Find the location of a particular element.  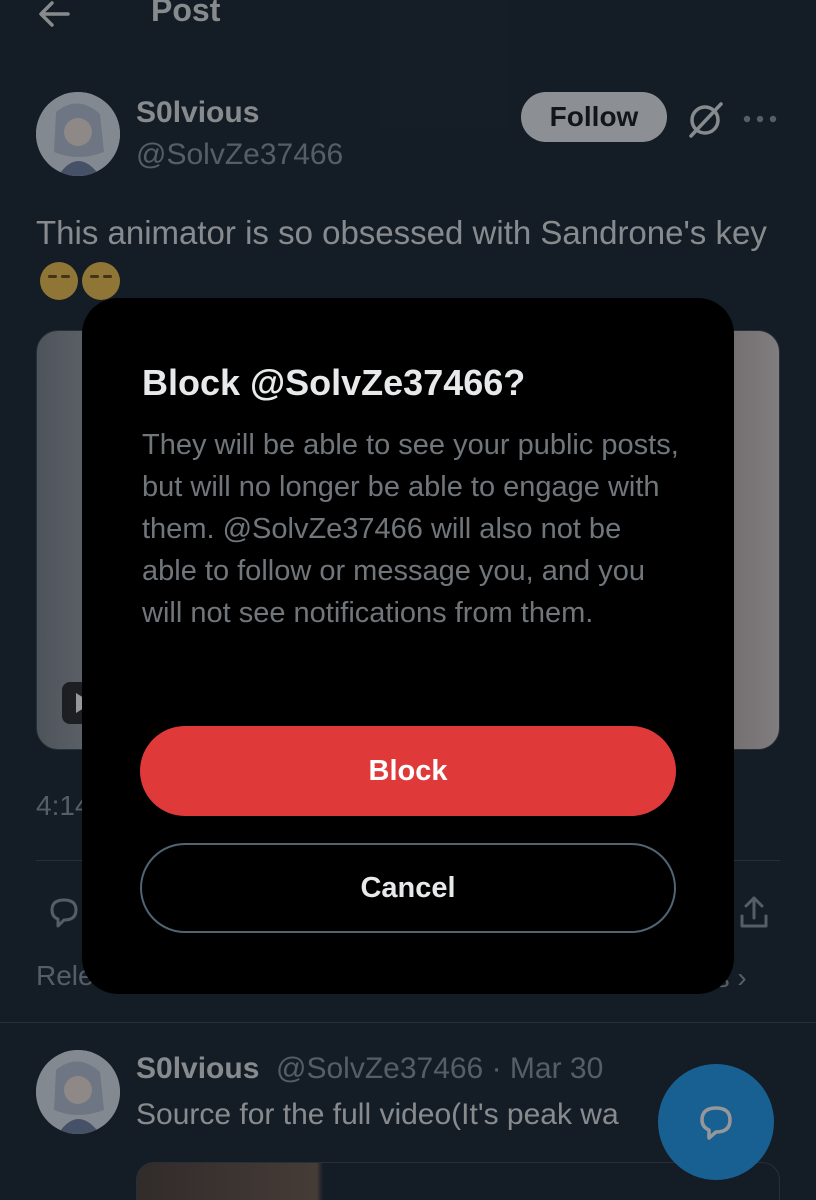

dialog-title: Block @SolvZe37466? is located at coordinates (334, 382).